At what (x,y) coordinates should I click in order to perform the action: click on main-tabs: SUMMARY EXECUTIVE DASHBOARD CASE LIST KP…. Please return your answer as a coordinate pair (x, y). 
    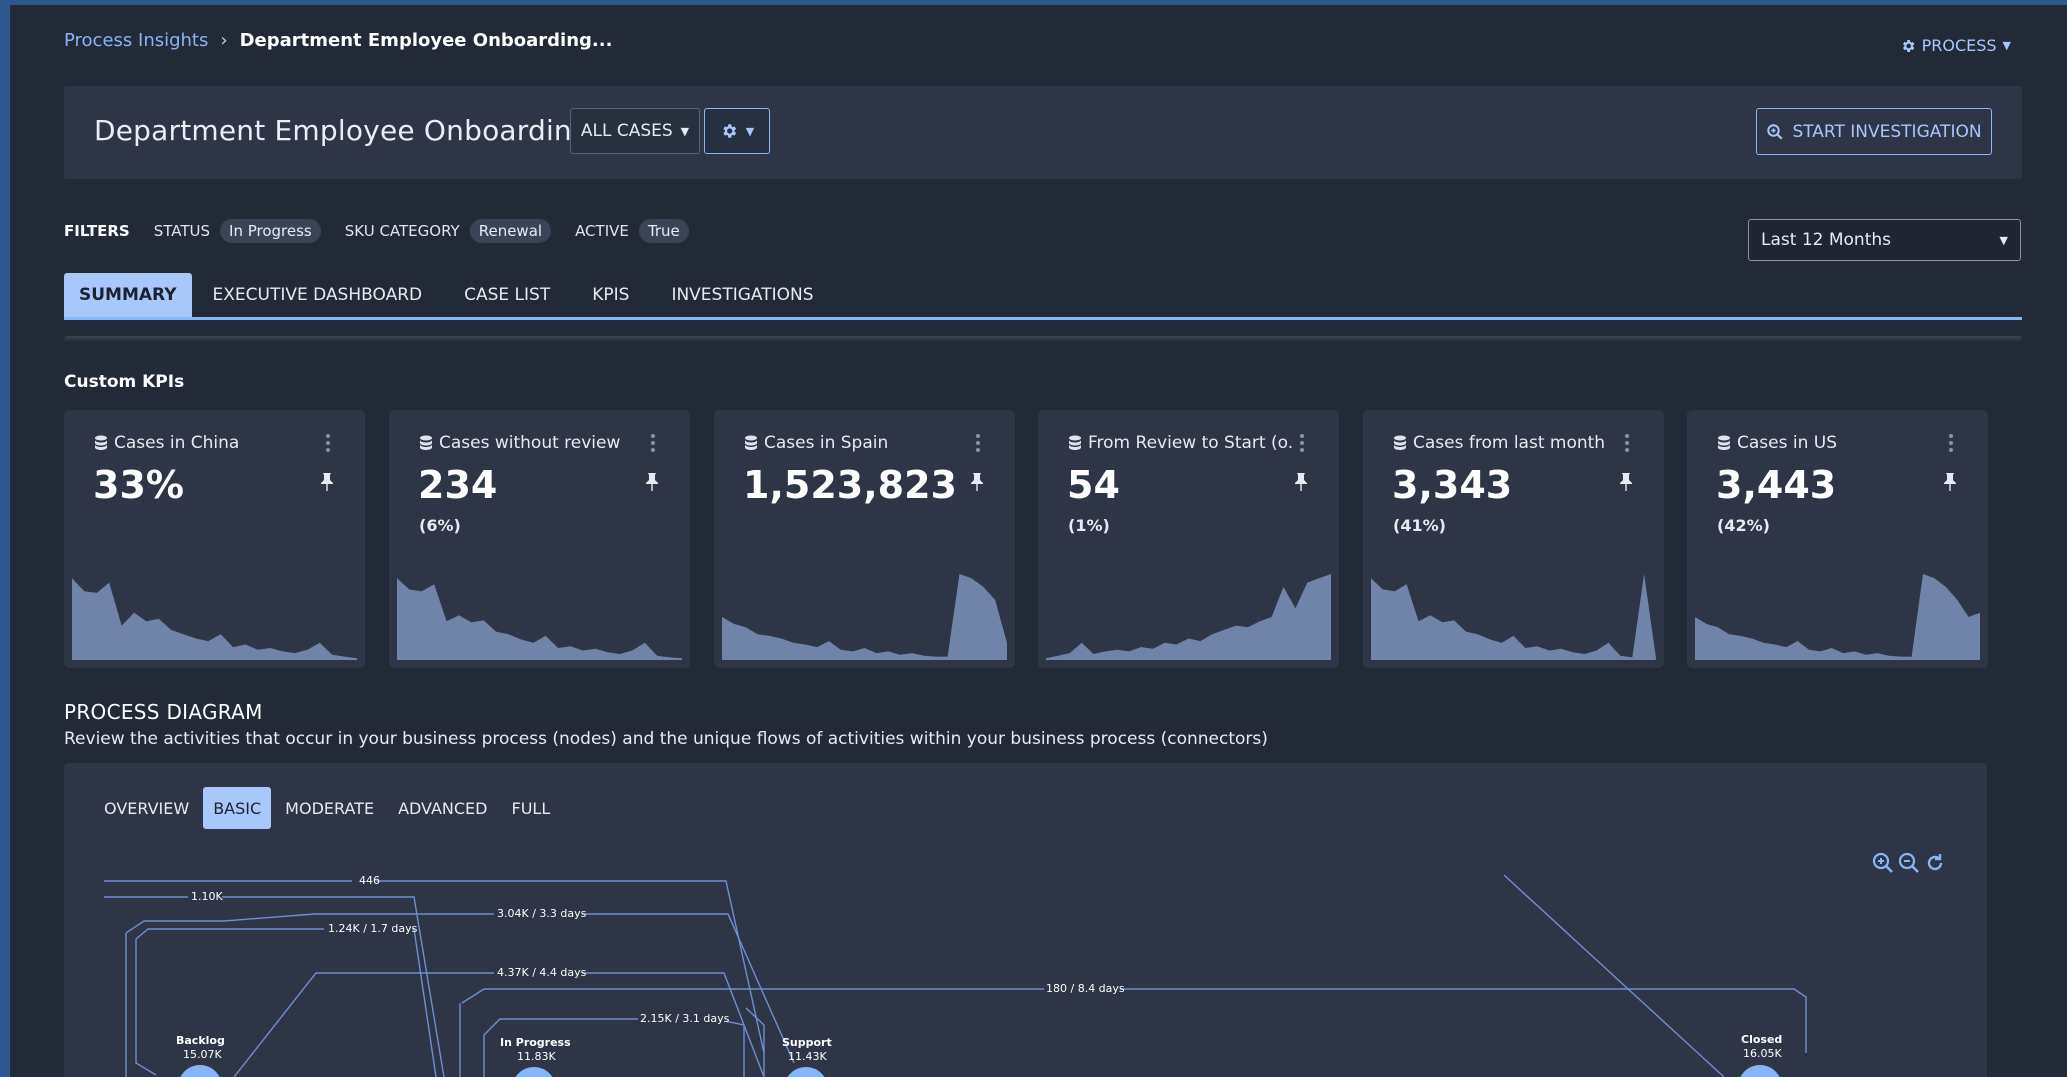
    Looking at the image, I should click on (1043, 296).